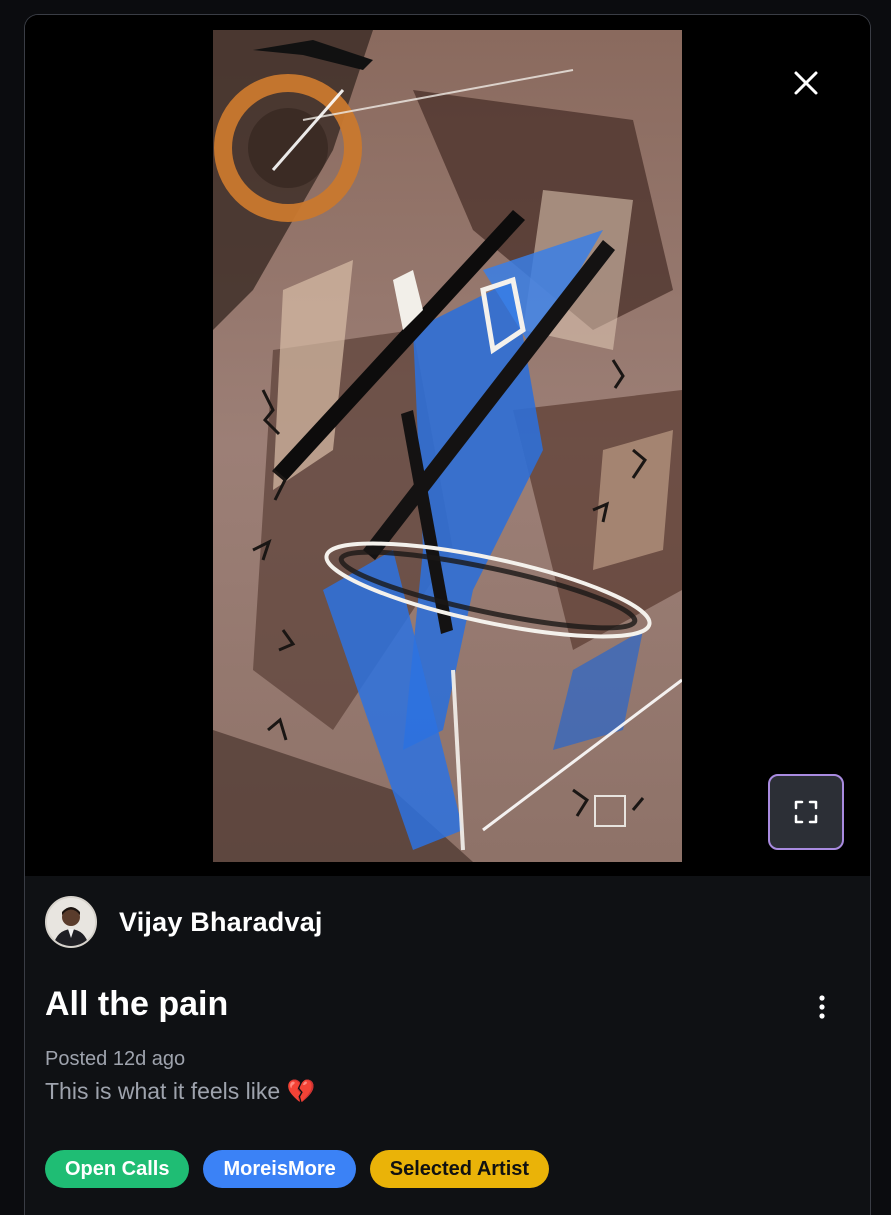 This screenshot has width=891, height=1215. What do you see at coordinates (115, 1059) in the screenshot?
I see `post-timestamp: Posted 12d ago` at bounding box center [115, 1059].